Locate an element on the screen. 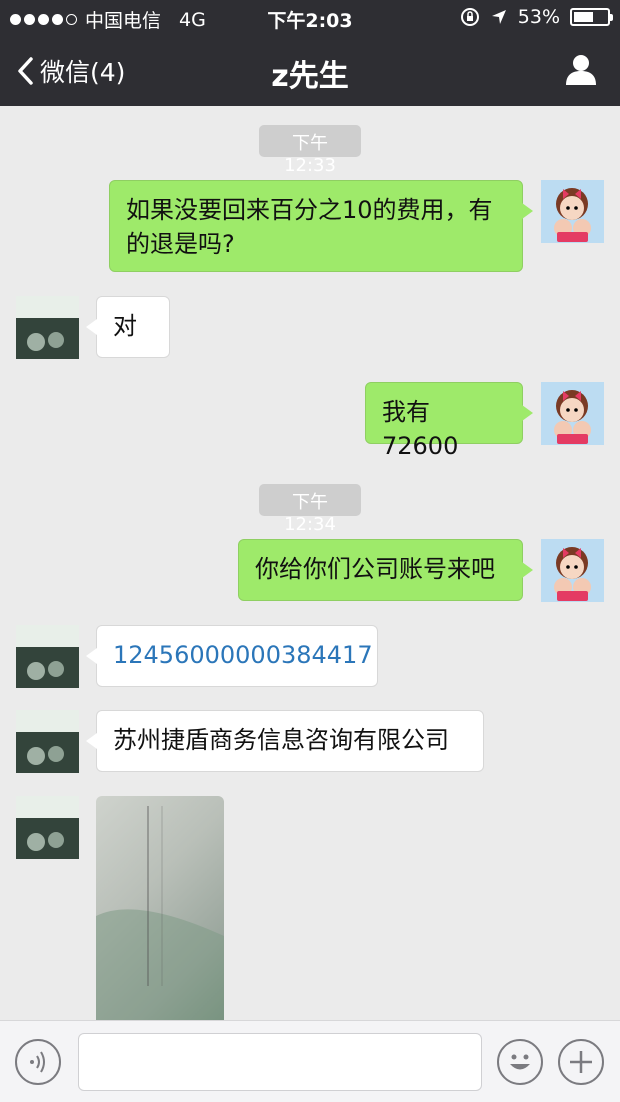 The image size is (620, 1102). contact-profile-icon is located at coordinates (581, 69).